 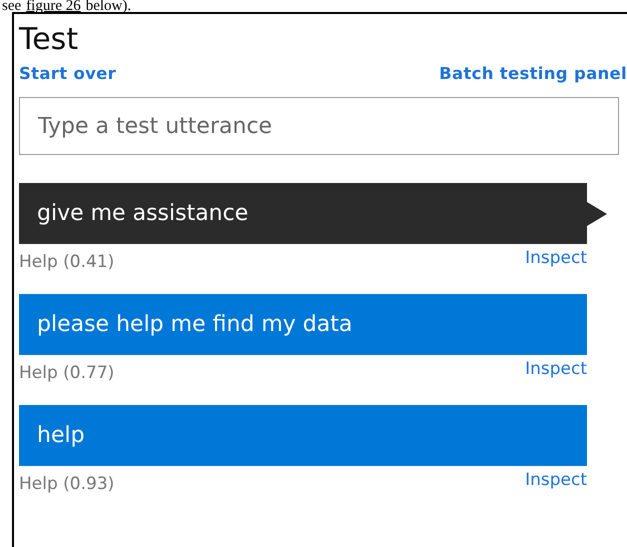 What do you see at coordinates (66, 262) in the screenshot?
I see `intent-score: Help (0.41)` at bounding box center [66, 262].